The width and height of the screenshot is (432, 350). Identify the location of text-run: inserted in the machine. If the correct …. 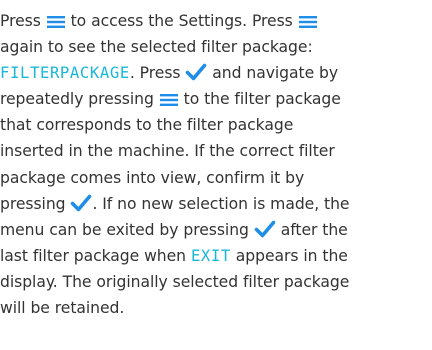
(167, 151).